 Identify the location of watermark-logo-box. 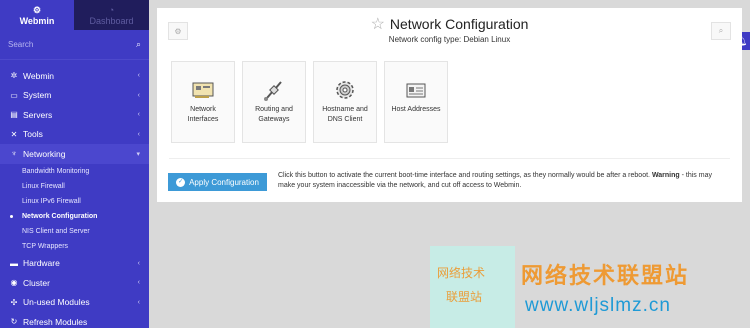
(472, 287).